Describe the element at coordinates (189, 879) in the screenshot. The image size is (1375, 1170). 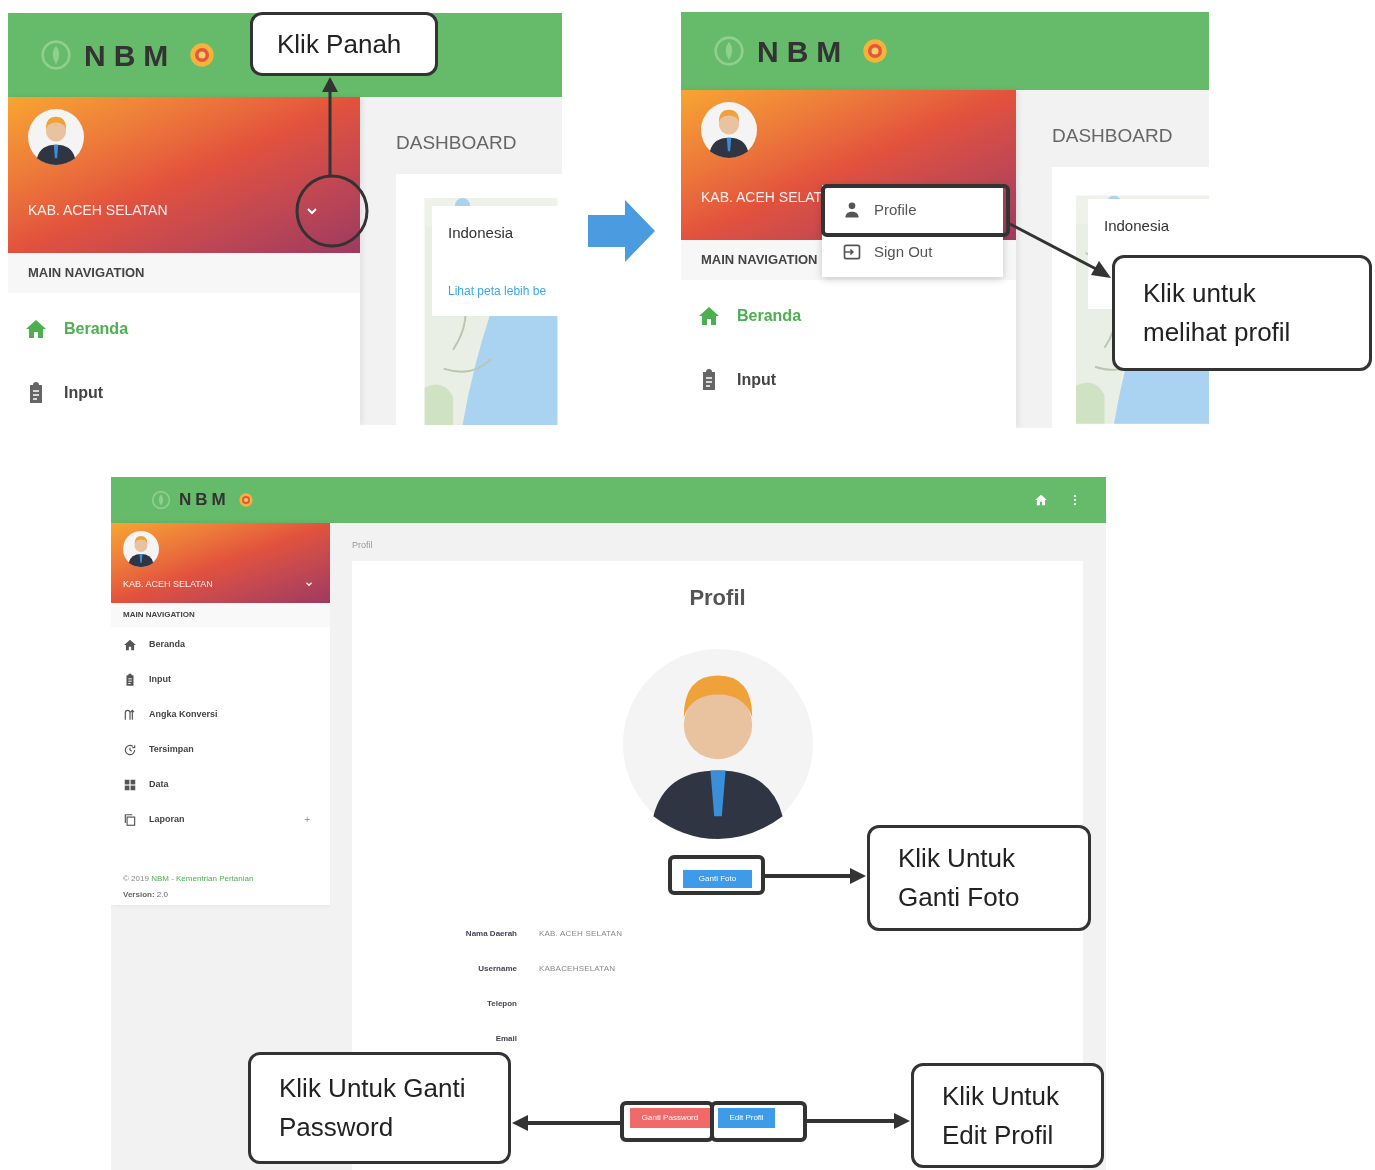
I see `copyright-text: © 2019 NBM - Kementrian Pertanian` at that location.